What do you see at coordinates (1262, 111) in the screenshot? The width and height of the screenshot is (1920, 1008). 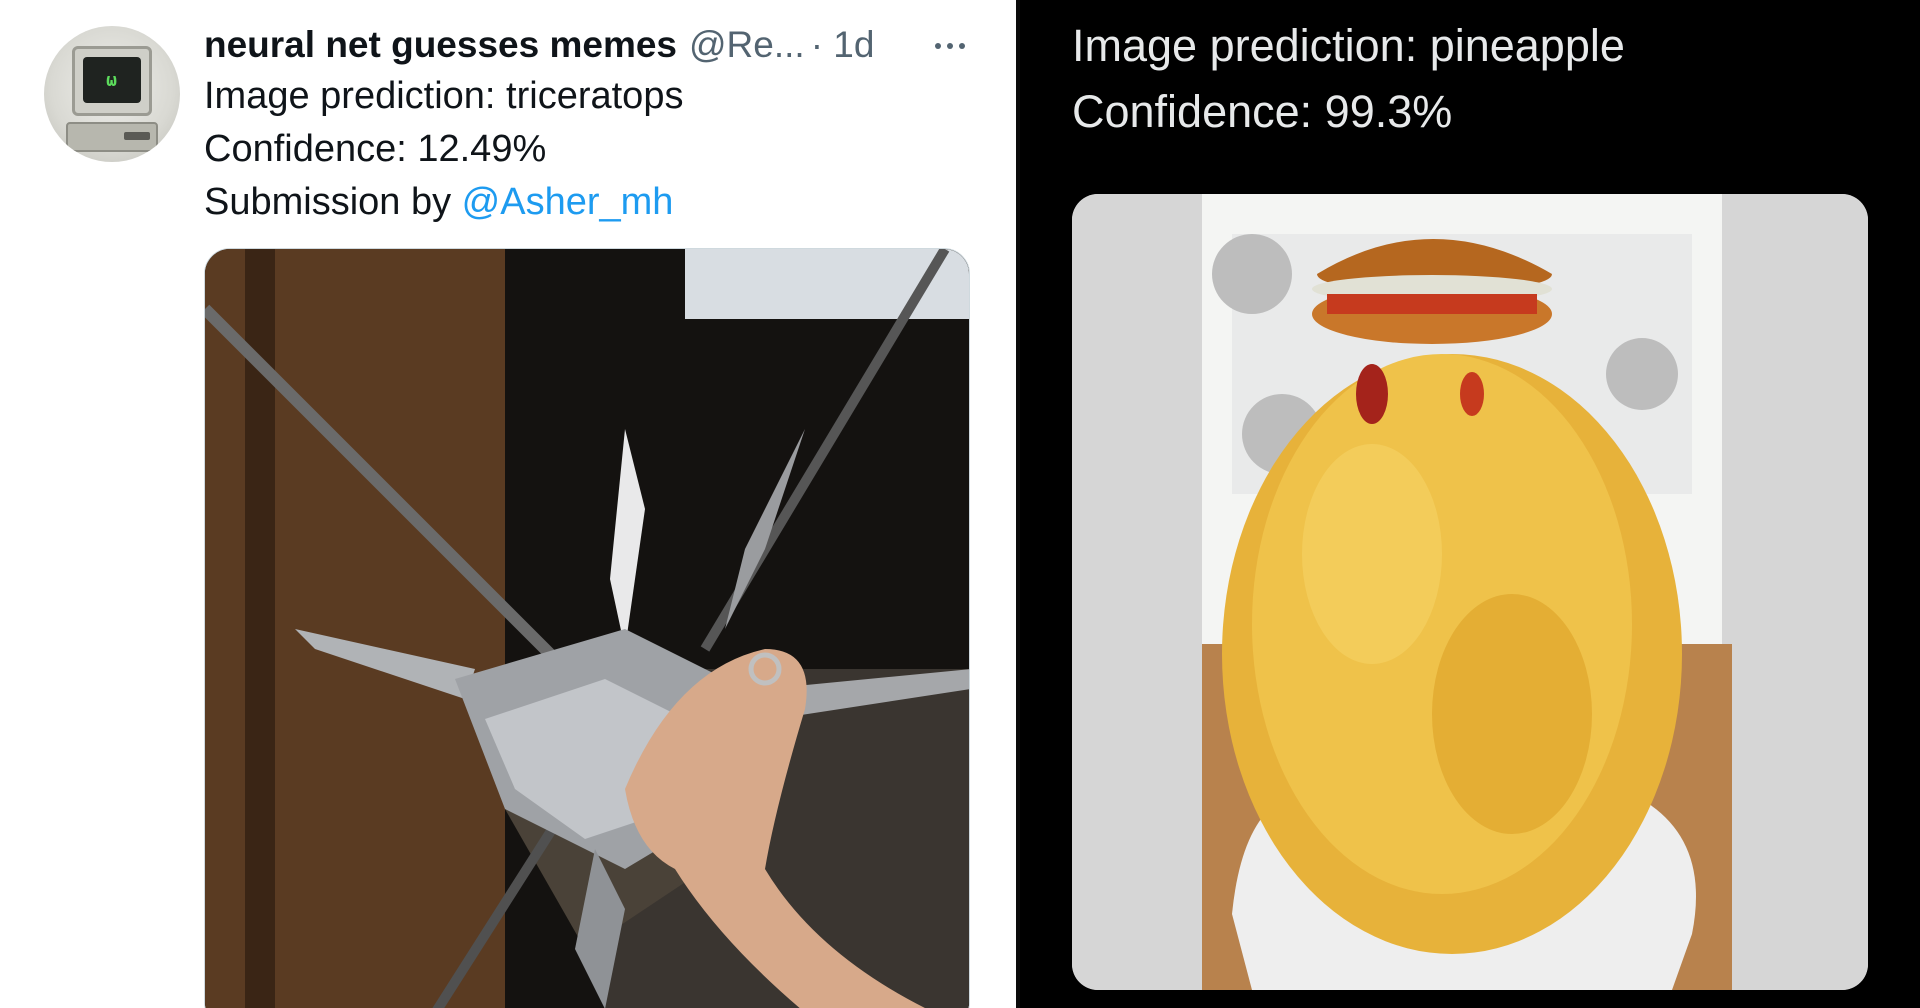 I see `confidence-text-dark: Confidence: 99.3%` at bounding box center [1262, 111].